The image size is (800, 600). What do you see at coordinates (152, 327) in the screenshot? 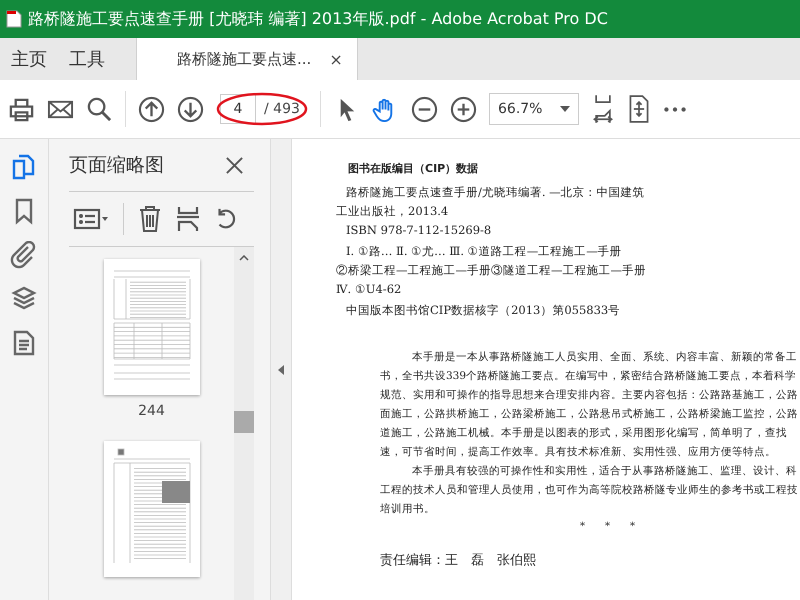
I see `page-thumbnail` at bounding box center [152, 327].